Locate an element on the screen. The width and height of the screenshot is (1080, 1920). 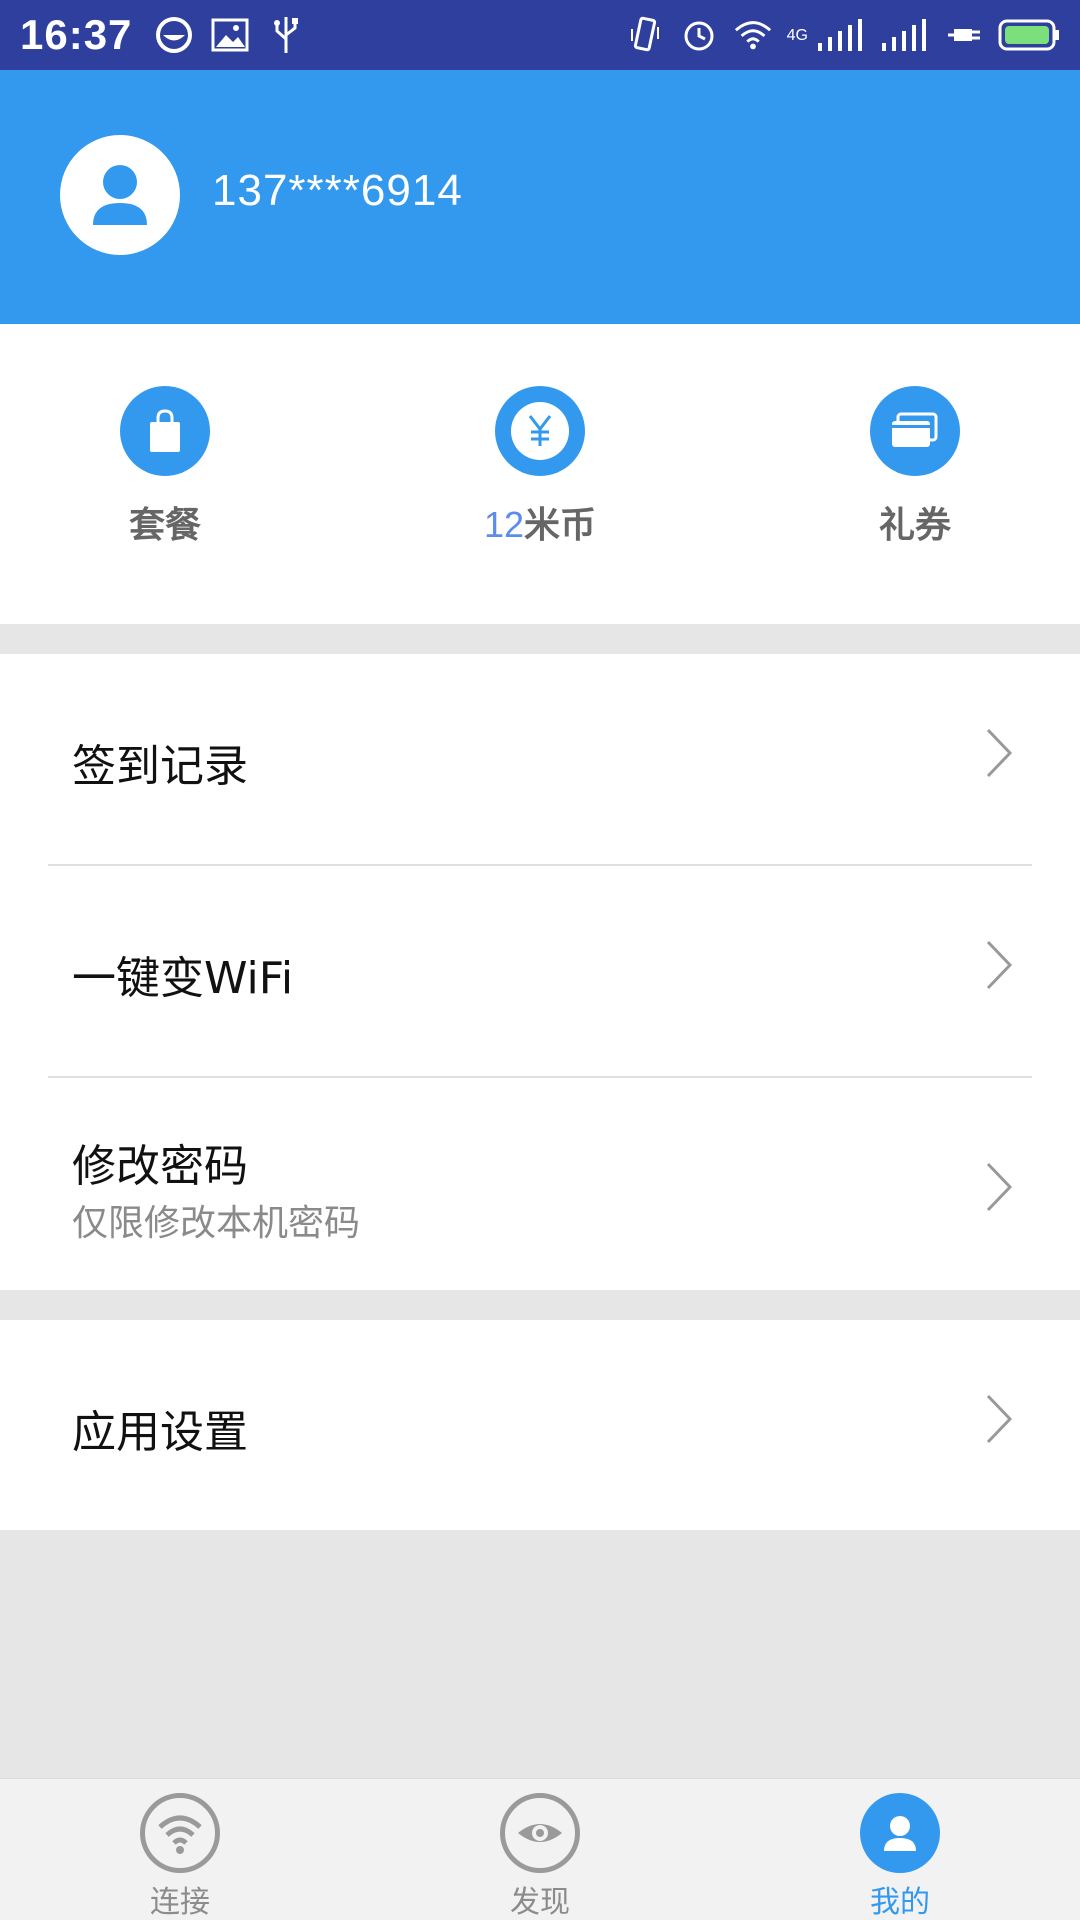
battery-icon is located at coordinates (1029, 35).